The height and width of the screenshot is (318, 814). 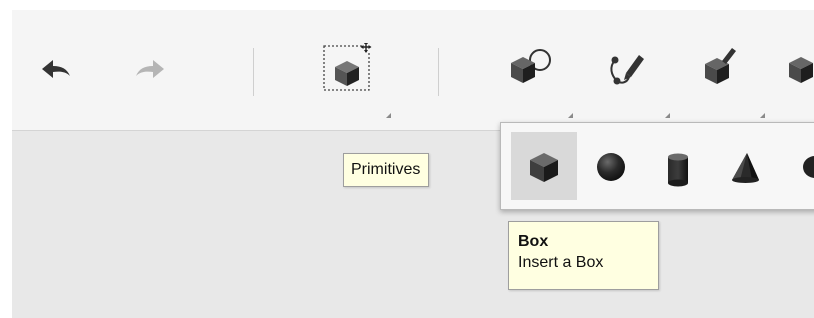 What do you see at coordinates (561, 262) in the screenshot?
I see `tooltip-description: Insert a Box` at bounding box center [561, 262].